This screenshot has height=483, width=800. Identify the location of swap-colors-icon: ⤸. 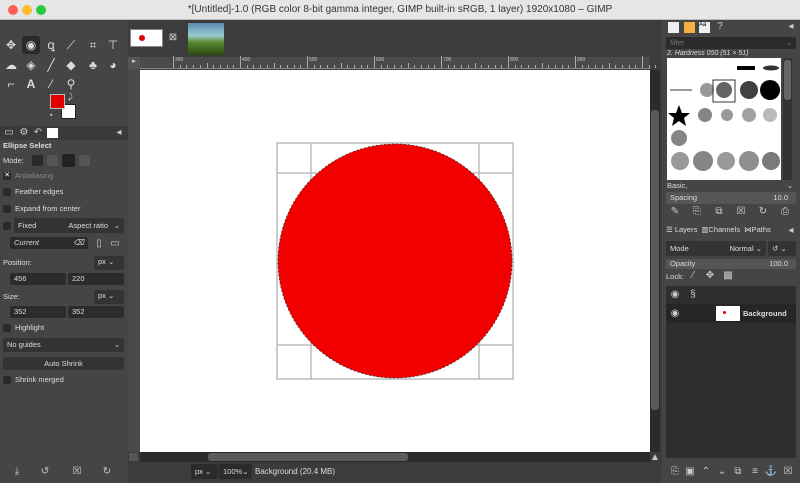
(70, 97).